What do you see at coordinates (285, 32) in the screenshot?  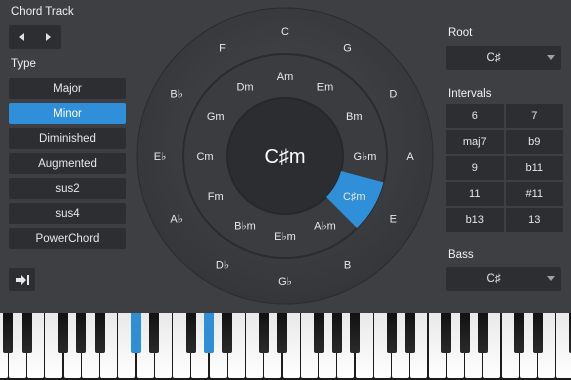 I see `outer-key-c: C` at bounding box center [285, 32].